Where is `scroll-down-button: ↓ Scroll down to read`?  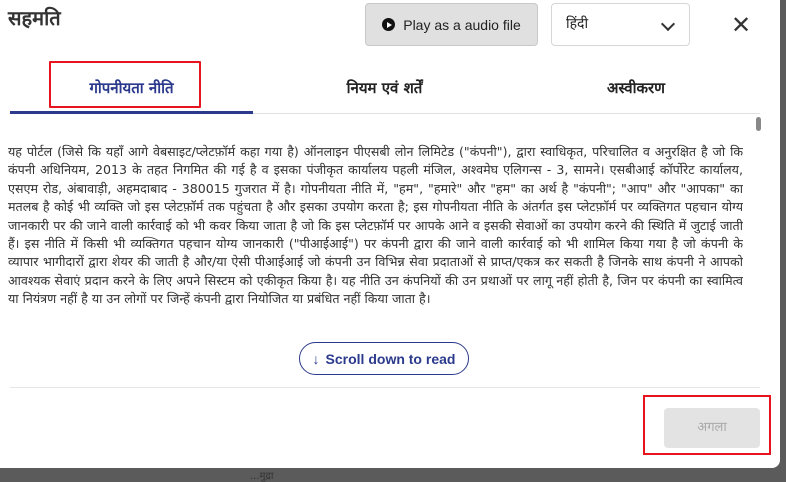
scroll-down-button: ↓ Scroll down to read is located at coordinates (384, 358).